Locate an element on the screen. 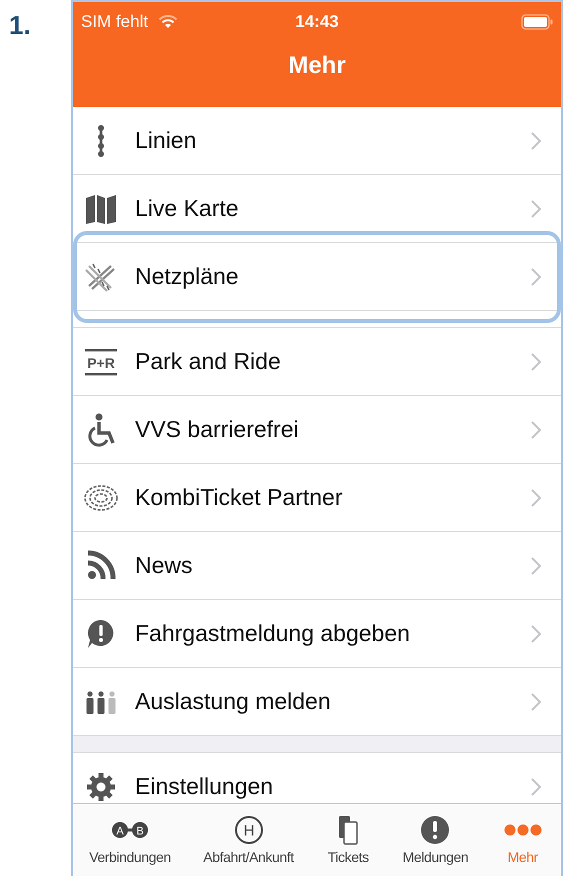 This screenshot has width=566, height=876. battery-icon is located at coordinates (537, 22).